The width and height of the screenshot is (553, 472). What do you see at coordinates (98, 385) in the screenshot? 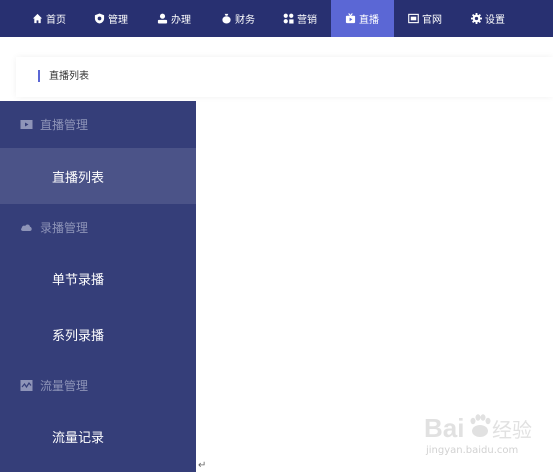
I see `sidebar-group-traffic-management: 流量管理` at bounding box center [98, 385].